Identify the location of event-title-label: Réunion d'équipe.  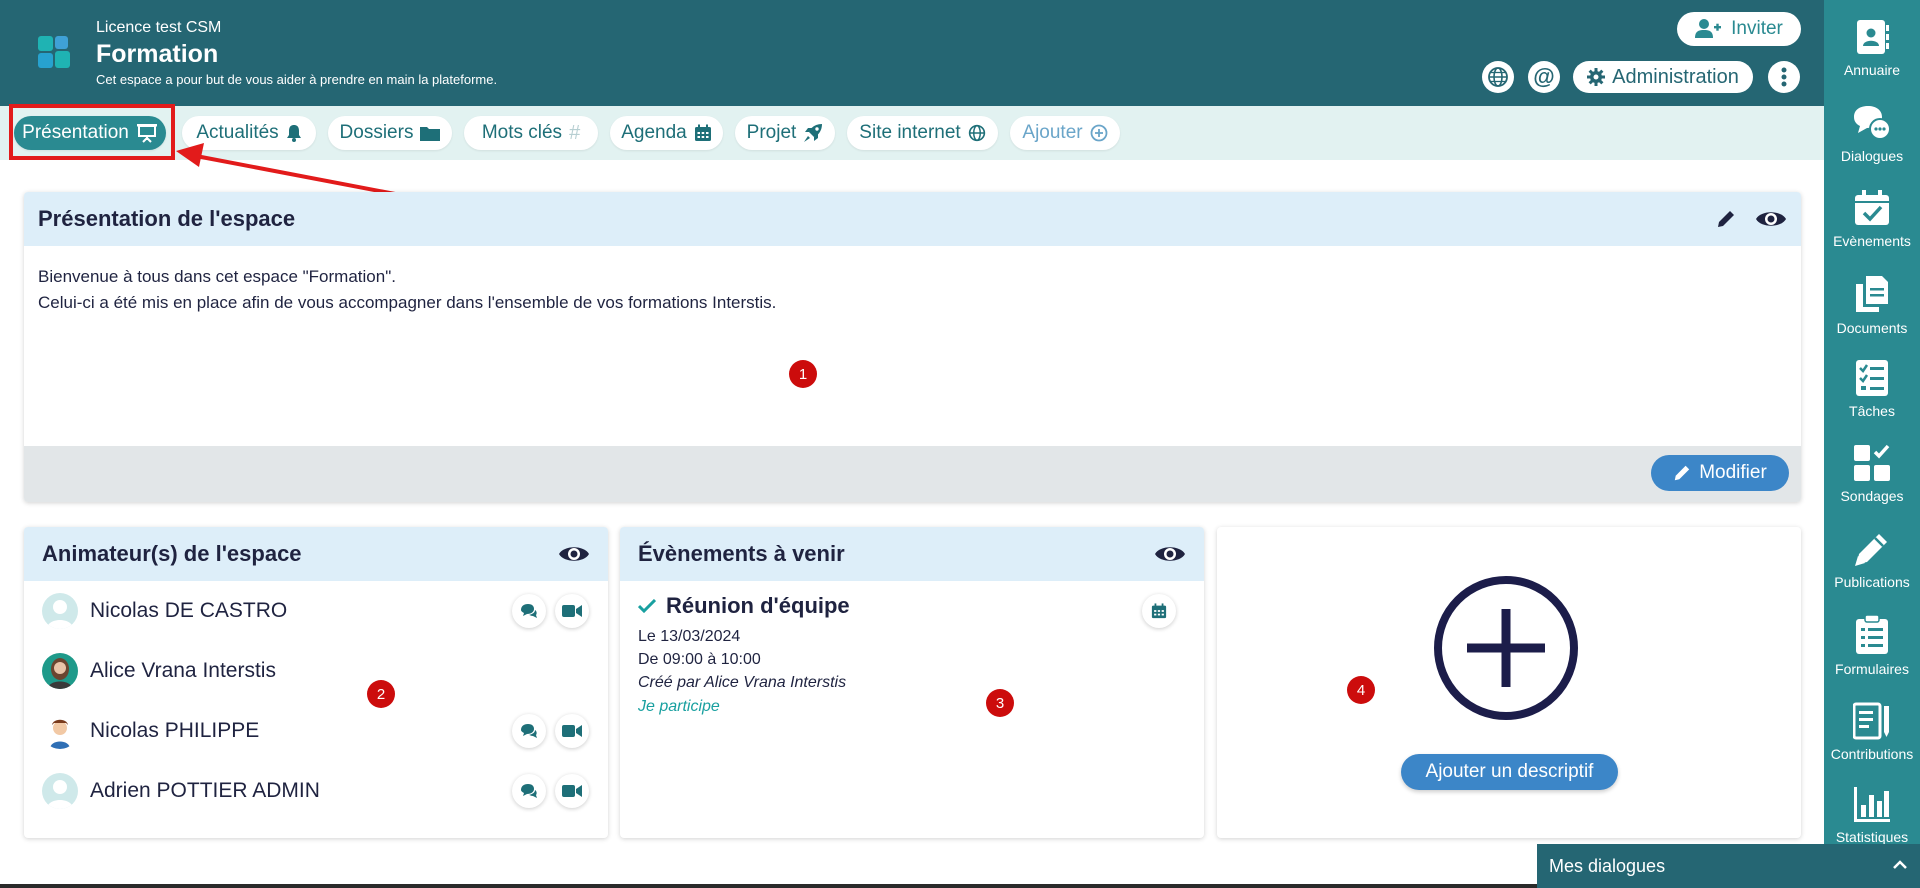
(758, 605).